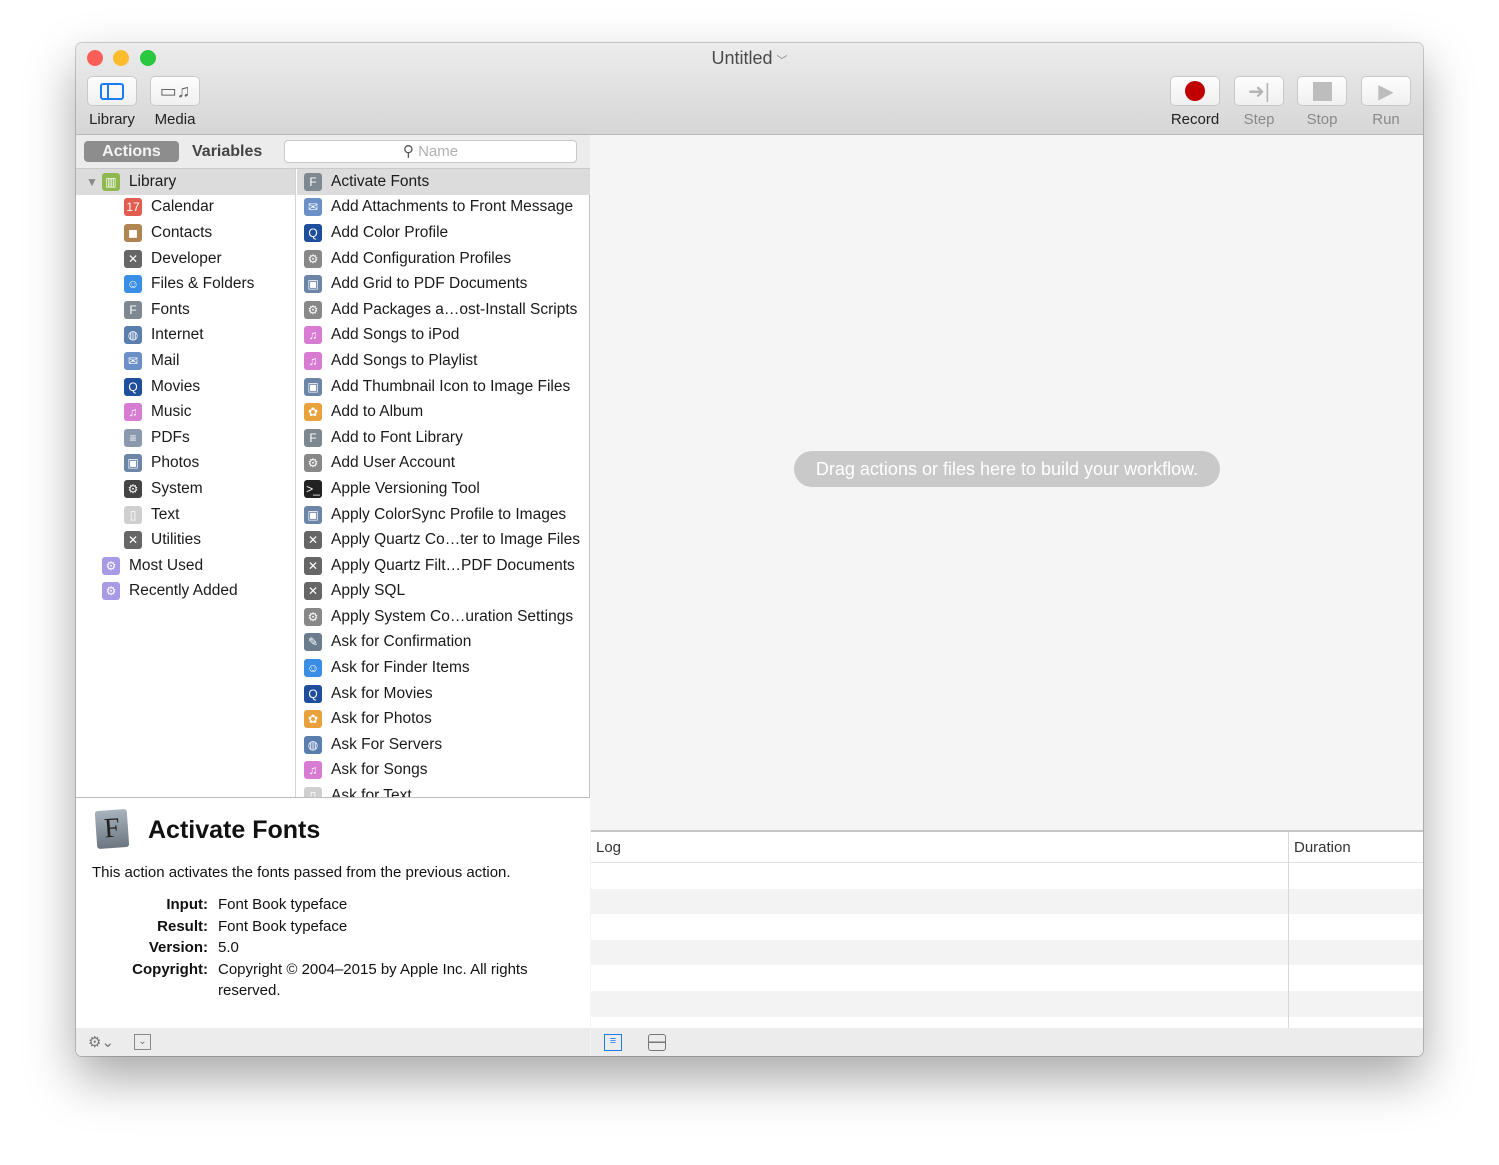 This screenshot has width=1499, height=1165. Describe the element at coordinates (92, 182) in the screenshot. I see `disclosure-triangle-icon: ▼` at that location.